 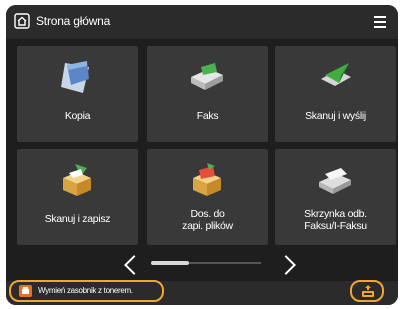 I want to click on tile-label: Skanuj i wyślij, so click(x=335, y=116).